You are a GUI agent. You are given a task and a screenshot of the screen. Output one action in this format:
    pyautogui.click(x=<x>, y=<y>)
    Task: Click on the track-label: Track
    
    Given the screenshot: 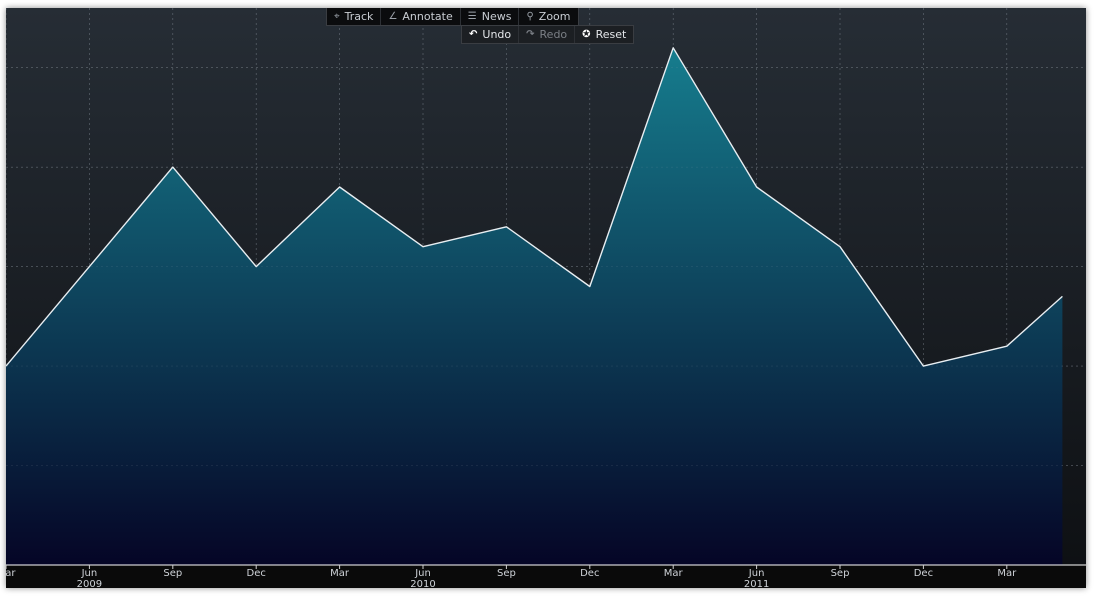 What is the action you would take?
    pyautogui.click(x=359, y=16)
    